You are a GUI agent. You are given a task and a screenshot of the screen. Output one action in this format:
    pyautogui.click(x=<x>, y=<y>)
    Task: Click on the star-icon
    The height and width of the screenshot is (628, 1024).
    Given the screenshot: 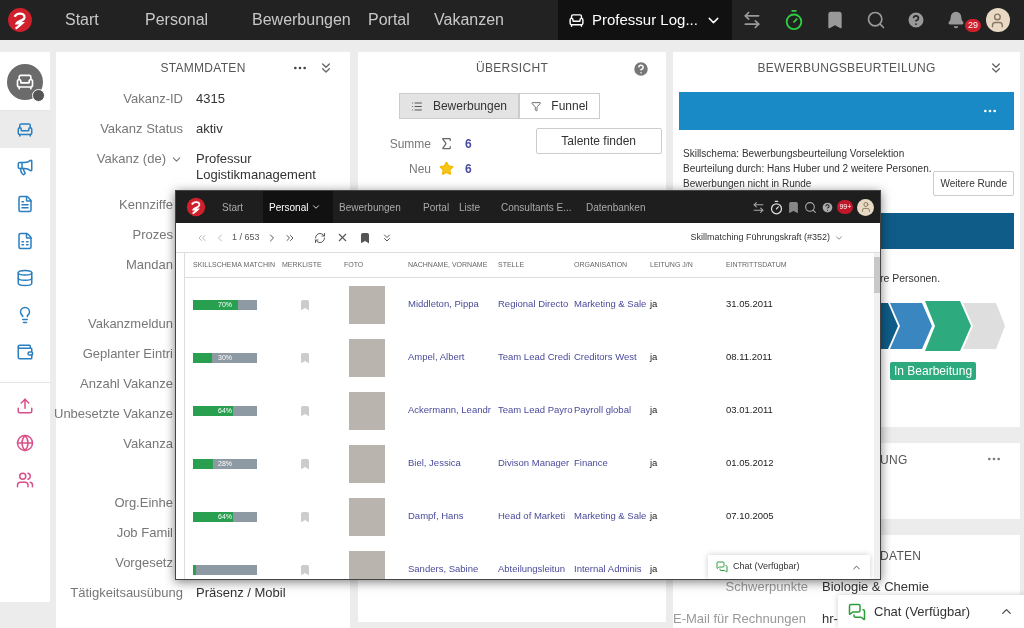 What is the action you would take?
    pyautogui.click(x=446, y=168)
    